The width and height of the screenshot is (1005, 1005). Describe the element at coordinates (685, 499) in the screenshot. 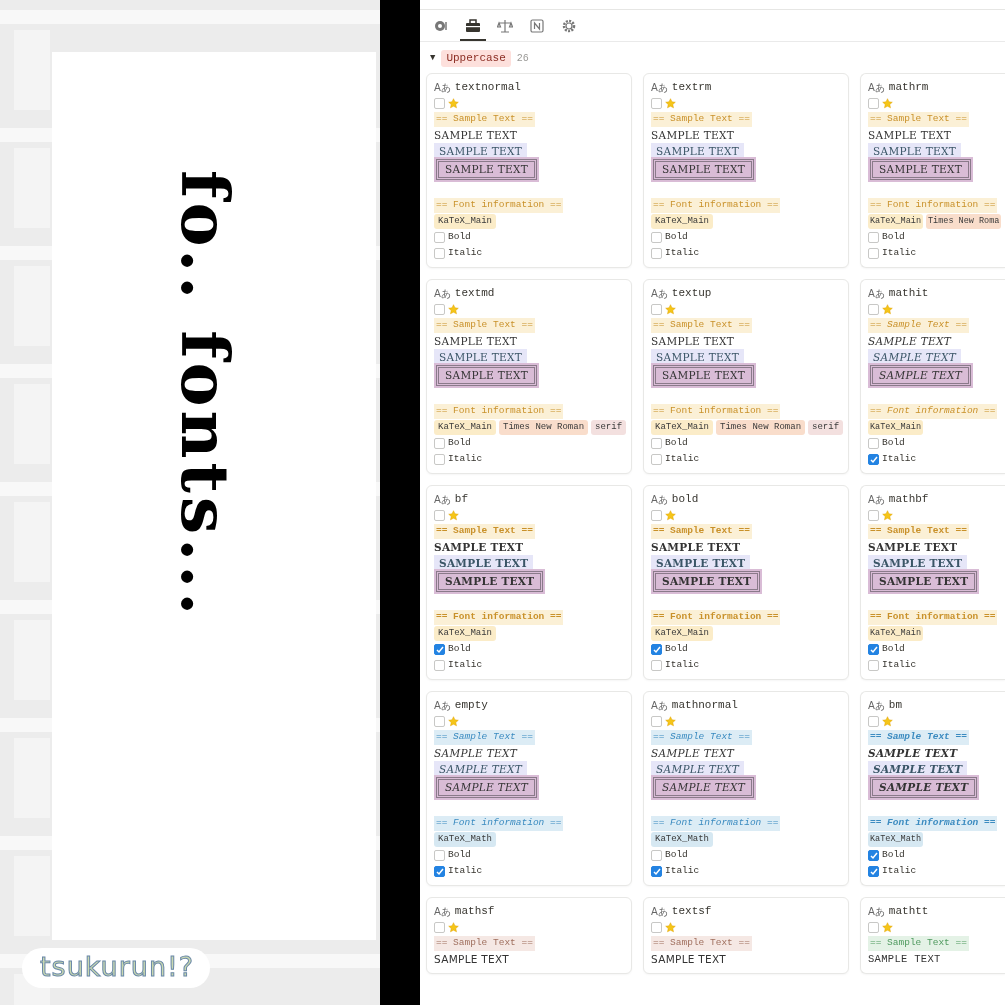

I see `card-title: bold` at that location.